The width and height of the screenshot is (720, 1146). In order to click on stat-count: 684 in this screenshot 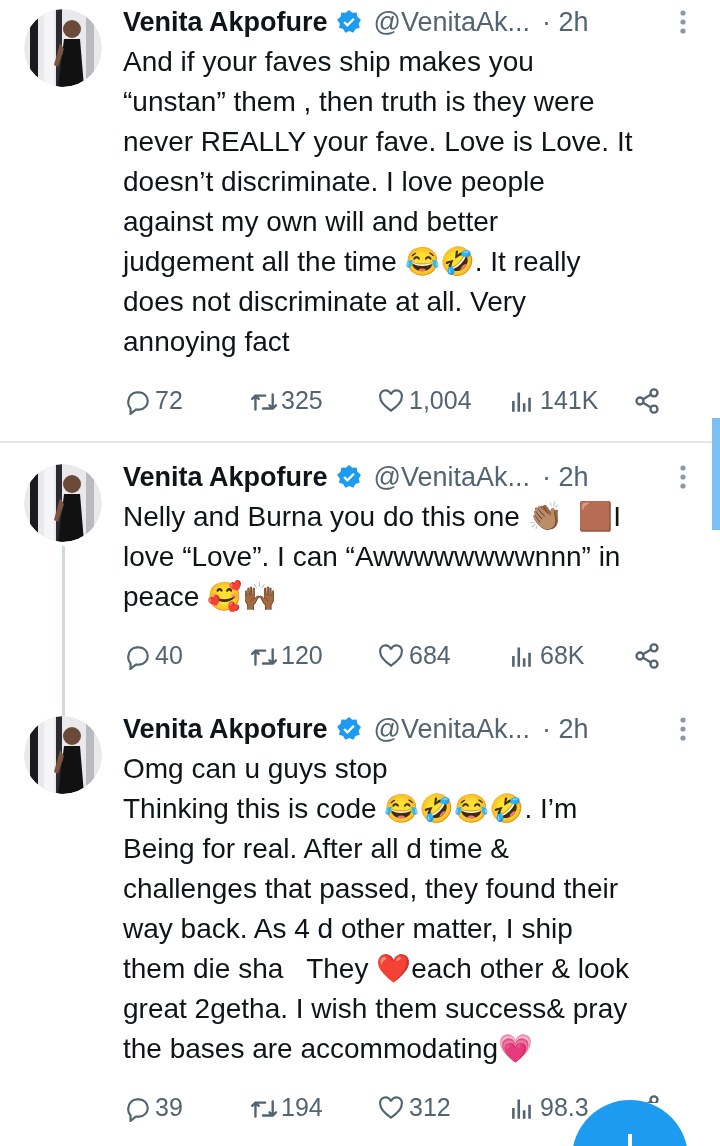, I will do `click(430, 656)`.